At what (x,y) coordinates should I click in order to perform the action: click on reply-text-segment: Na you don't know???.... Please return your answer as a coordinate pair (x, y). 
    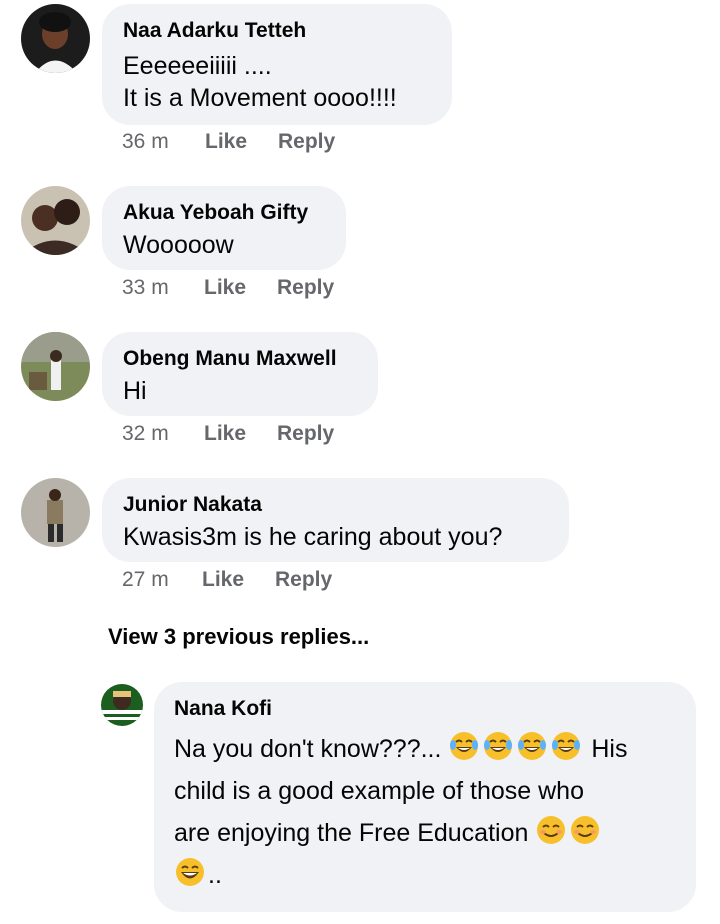
    Looking at the image, I should click on (308, 749).